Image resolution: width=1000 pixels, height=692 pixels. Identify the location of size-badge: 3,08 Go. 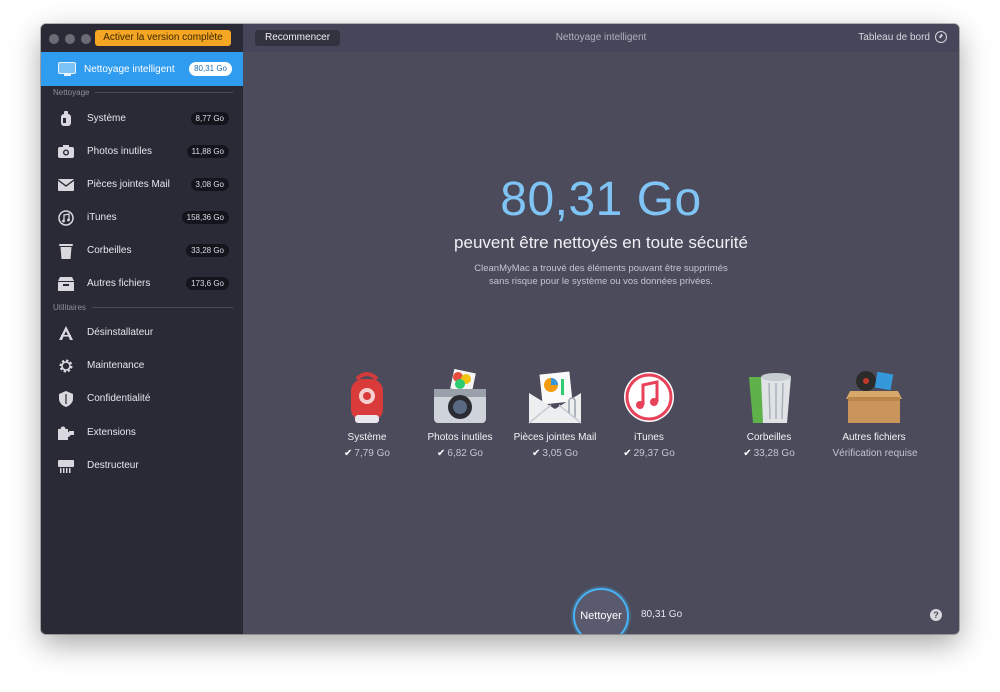
(209, 184).